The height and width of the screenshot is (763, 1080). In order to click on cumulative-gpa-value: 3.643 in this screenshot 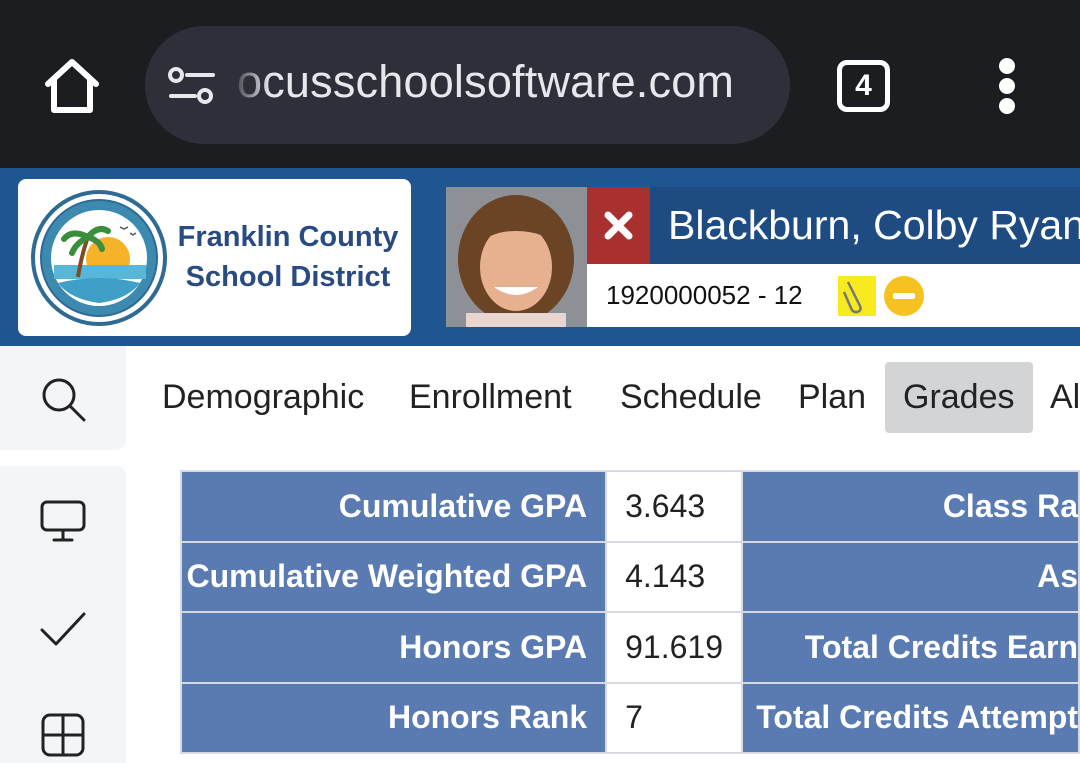, I will do `click(674, 506)`.